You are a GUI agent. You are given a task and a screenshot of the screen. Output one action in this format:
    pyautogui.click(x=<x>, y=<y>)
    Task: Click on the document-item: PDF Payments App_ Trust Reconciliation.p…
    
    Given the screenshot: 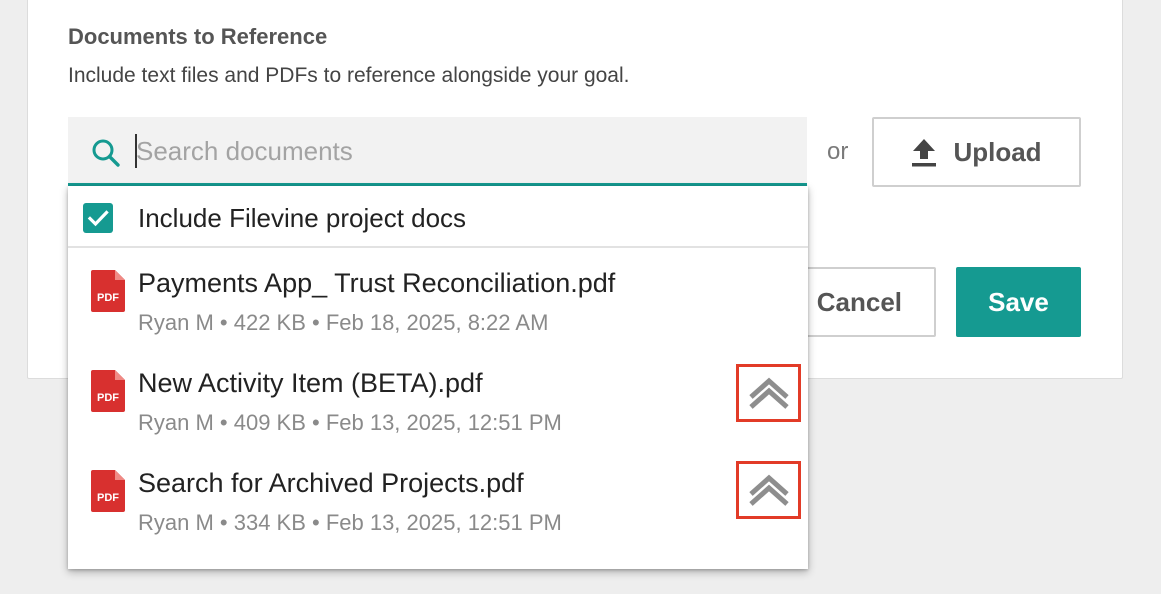 What is the action you would take?
    pyautogui.click(x=438, y=300)
    